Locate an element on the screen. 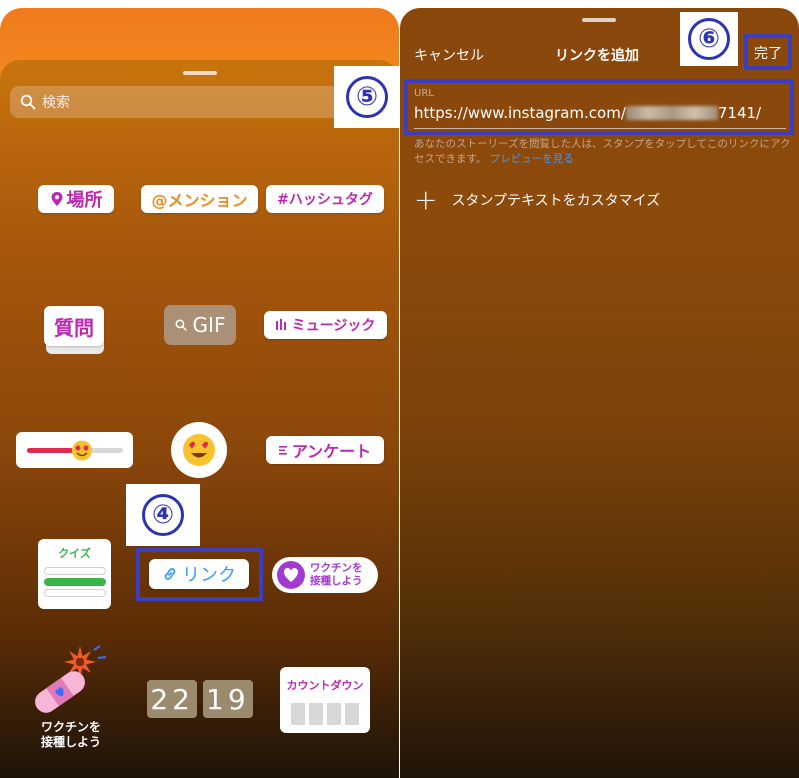 The width and height of the screenshot is (799, 778). step-5-number: ⑤ is located at coordinates (367, 97).